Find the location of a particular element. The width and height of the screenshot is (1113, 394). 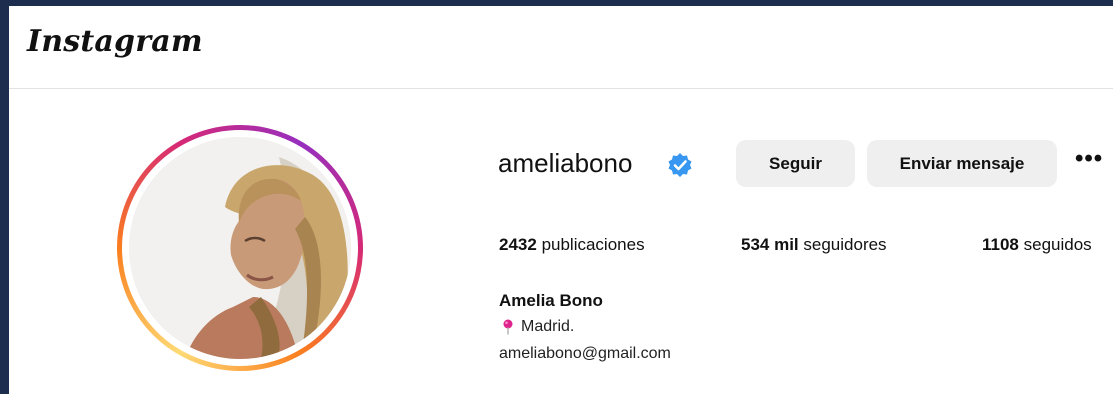

more-options-icon: ••• is located at coordinates (1094, 160).